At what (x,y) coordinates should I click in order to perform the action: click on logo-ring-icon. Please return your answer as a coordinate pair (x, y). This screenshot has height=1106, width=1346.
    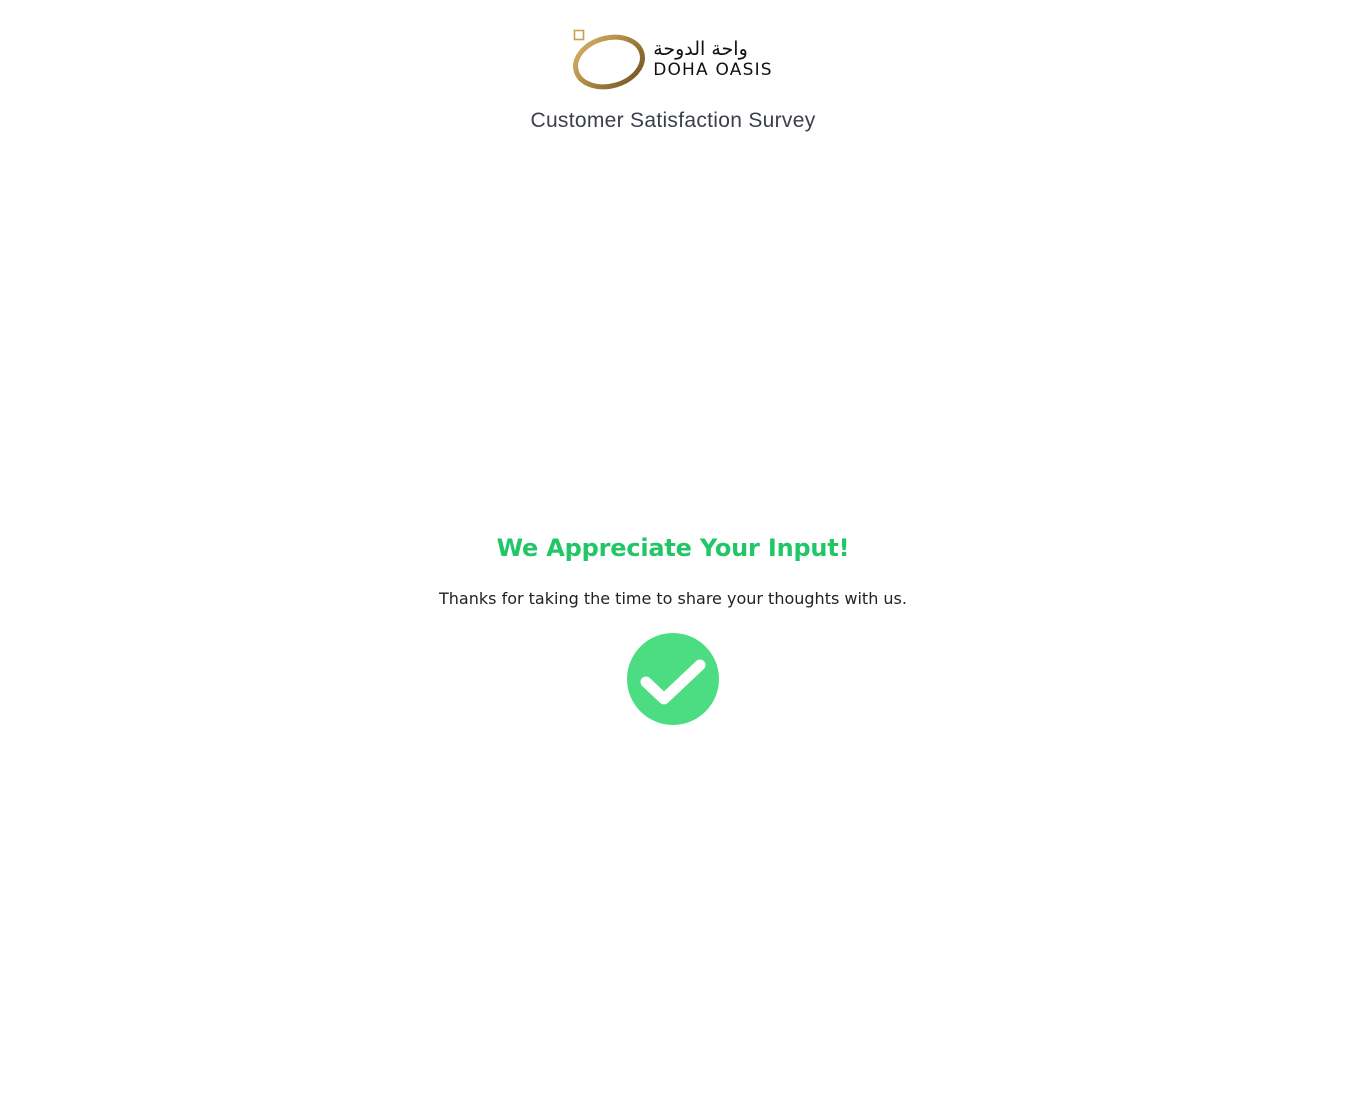
    Looking at the image, I should click on (609, 59).